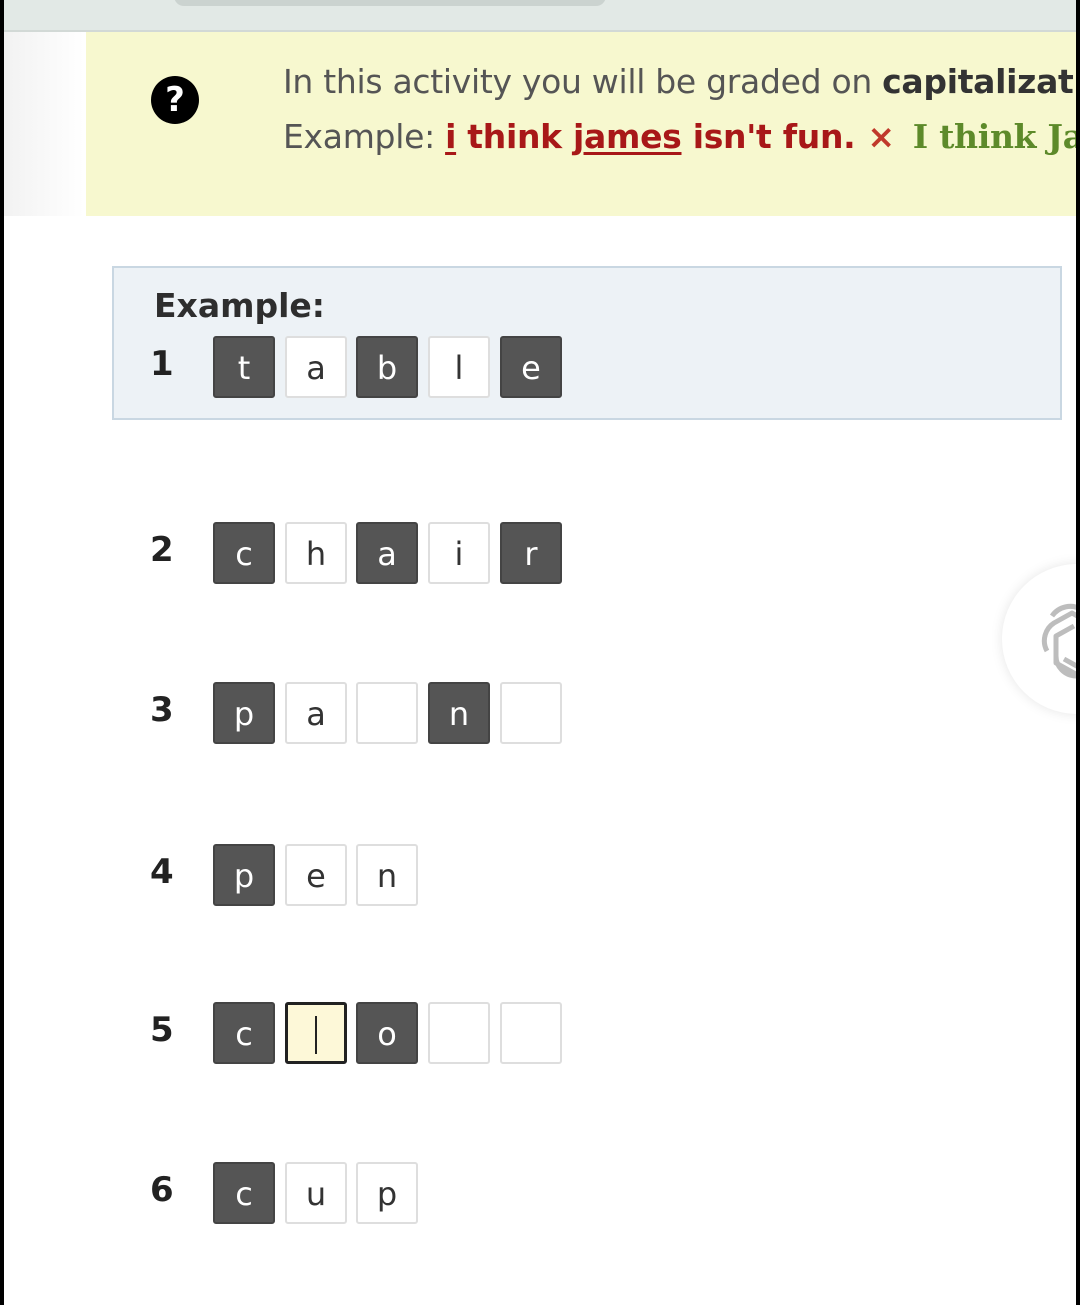  What do you see at coordinates (390, 3) in the screenshot?
I see `top-bar-tab` at bounding box center [390, 3].